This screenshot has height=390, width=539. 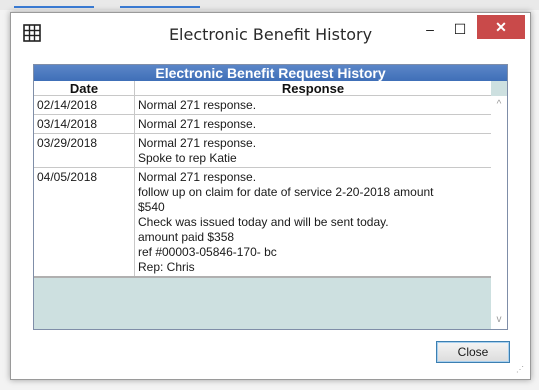 I want to click on minimize-icon: –, so click(x=430, y=29).